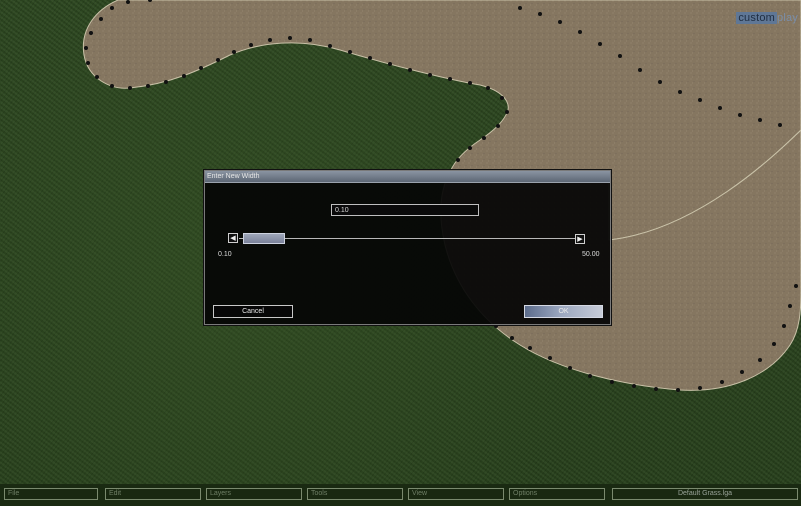 The image size is (801, 506). Describe the element at coordinates (787, 18) in the screenshot. I see `logo-part-2: play` at that location.